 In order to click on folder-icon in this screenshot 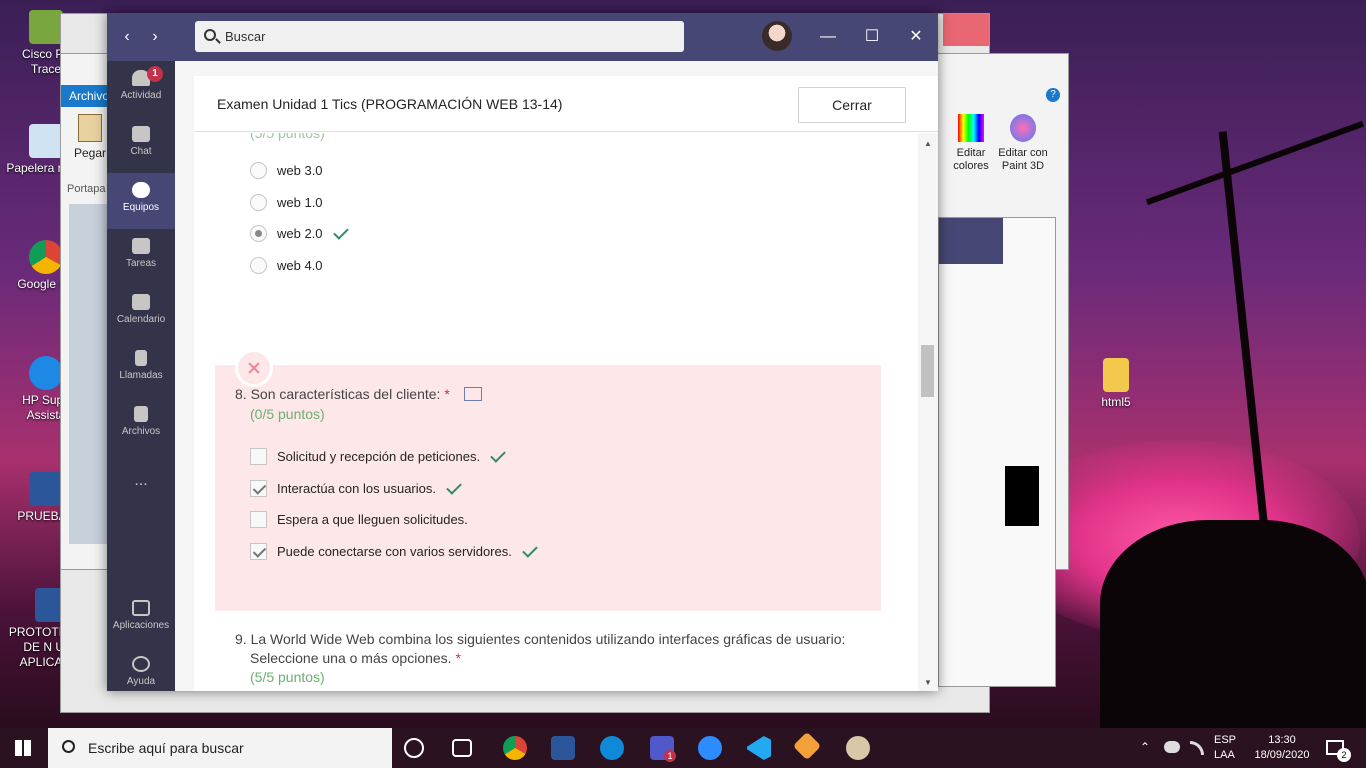, I will do `click(1116, 375)`.